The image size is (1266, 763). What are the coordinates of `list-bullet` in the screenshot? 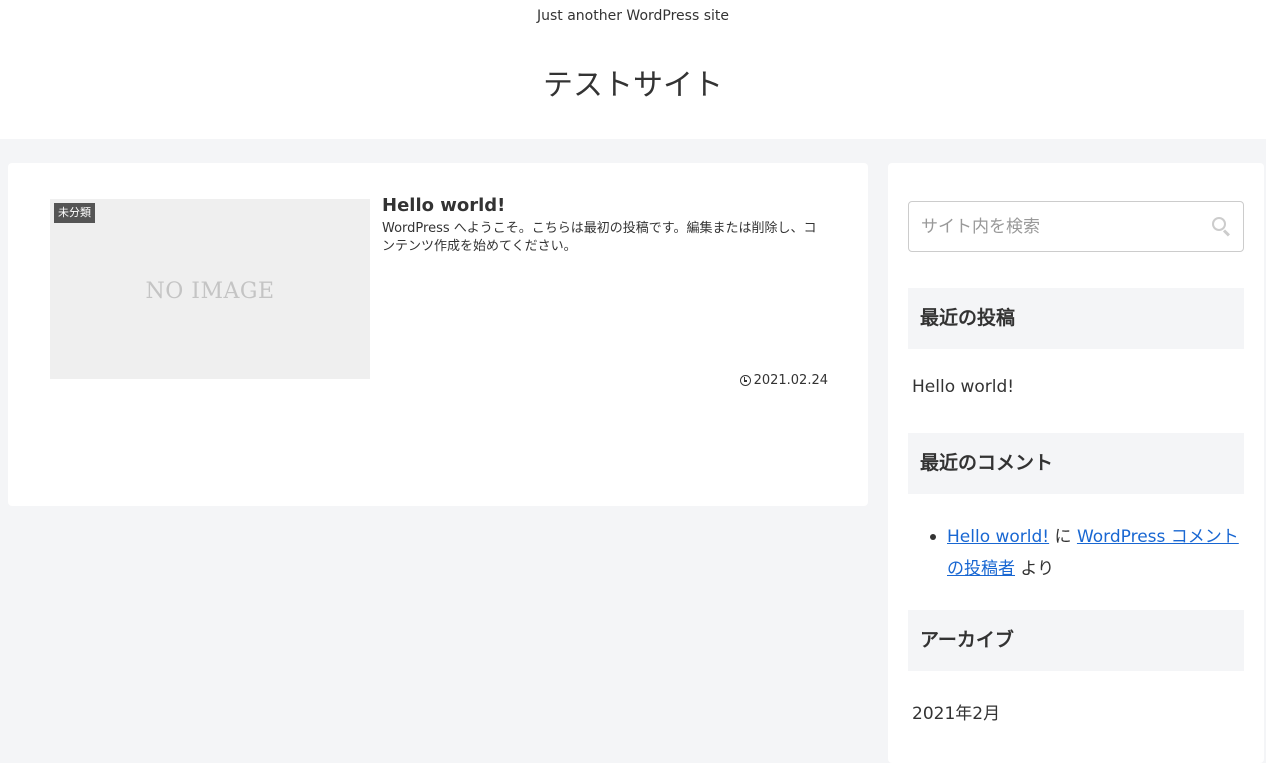 It's located at (933, 537).